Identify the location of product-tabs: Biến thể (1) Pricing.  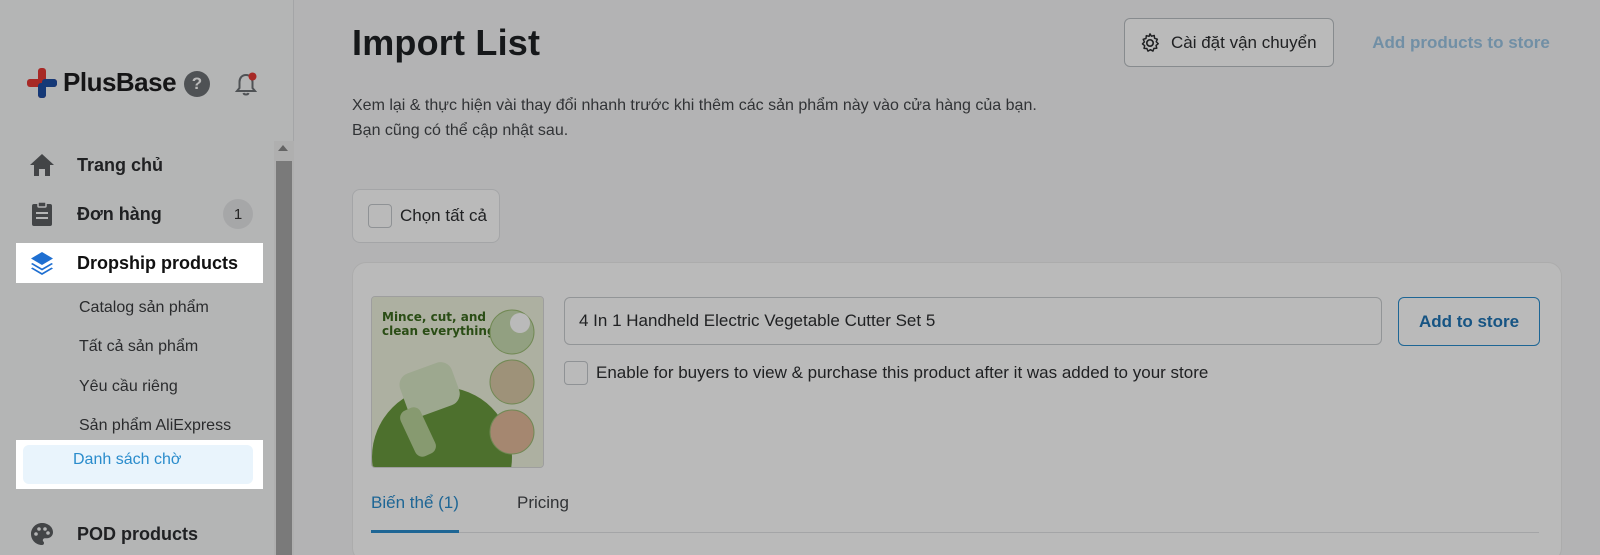
(955, 509).